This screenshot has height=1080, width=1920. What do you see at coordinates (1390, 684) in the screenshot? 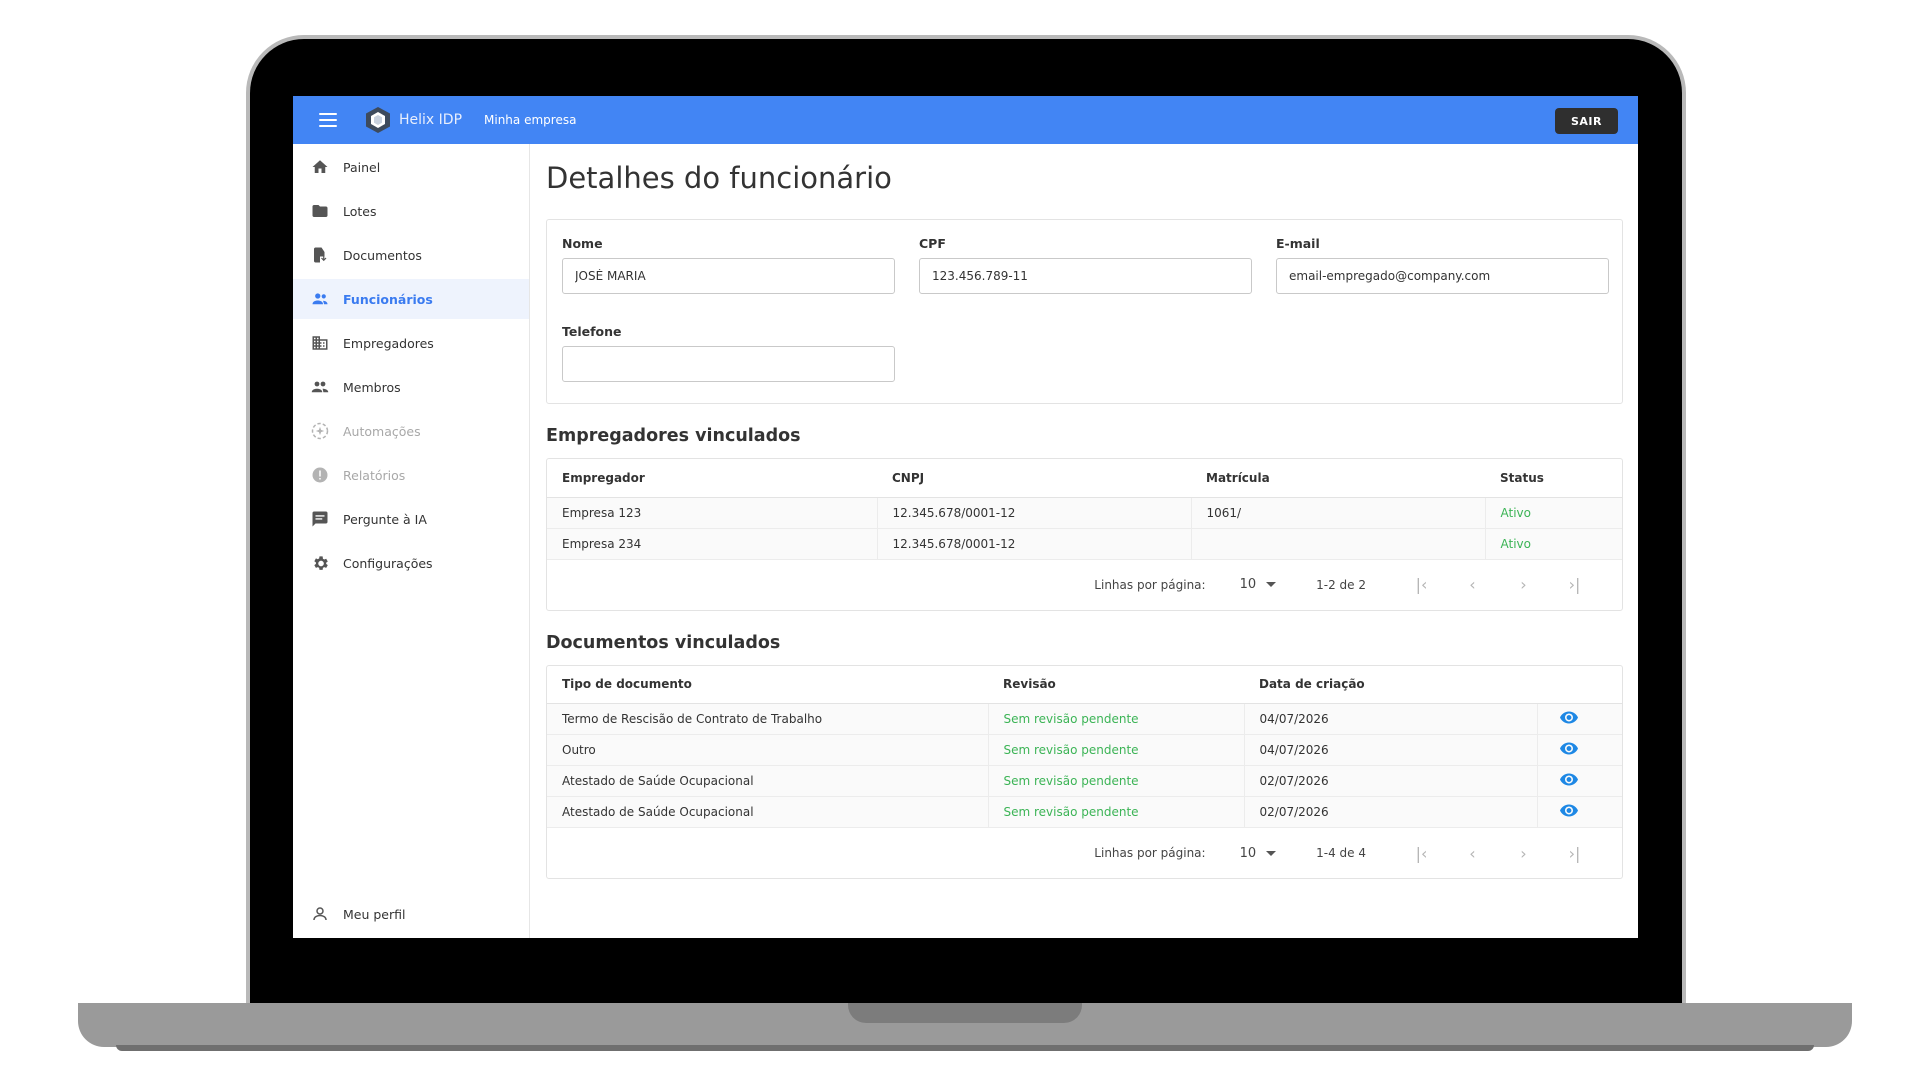
I see `col-header-created: Data de criação` at bounding box center [1390, 684].